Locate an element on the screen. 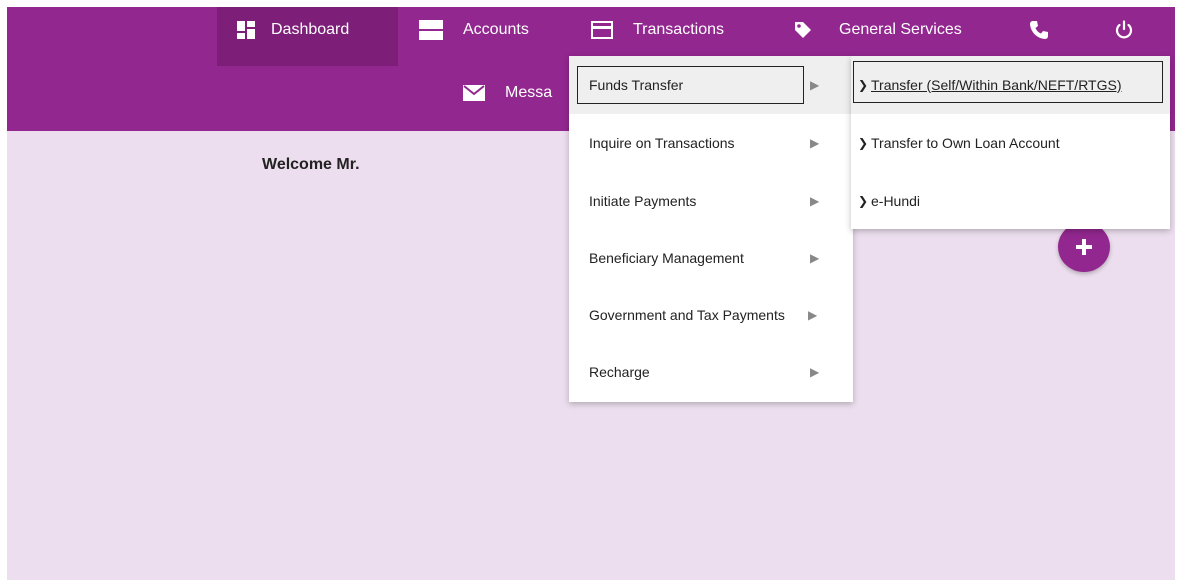 This screenshot has height=580, width=1182. nav-messages: Messa is located at coordinates (507, 93).